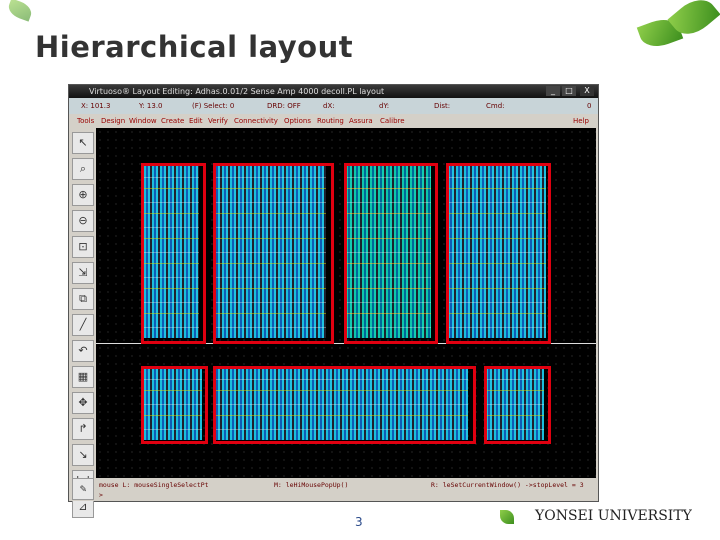 The height and width of the screenshot is (540, 720). Describe the element at coordinates (507, 485) in the screenshot. I see `mouse-right: R: leSetCurrentWindow() ->stopLevel = 3` at that location.